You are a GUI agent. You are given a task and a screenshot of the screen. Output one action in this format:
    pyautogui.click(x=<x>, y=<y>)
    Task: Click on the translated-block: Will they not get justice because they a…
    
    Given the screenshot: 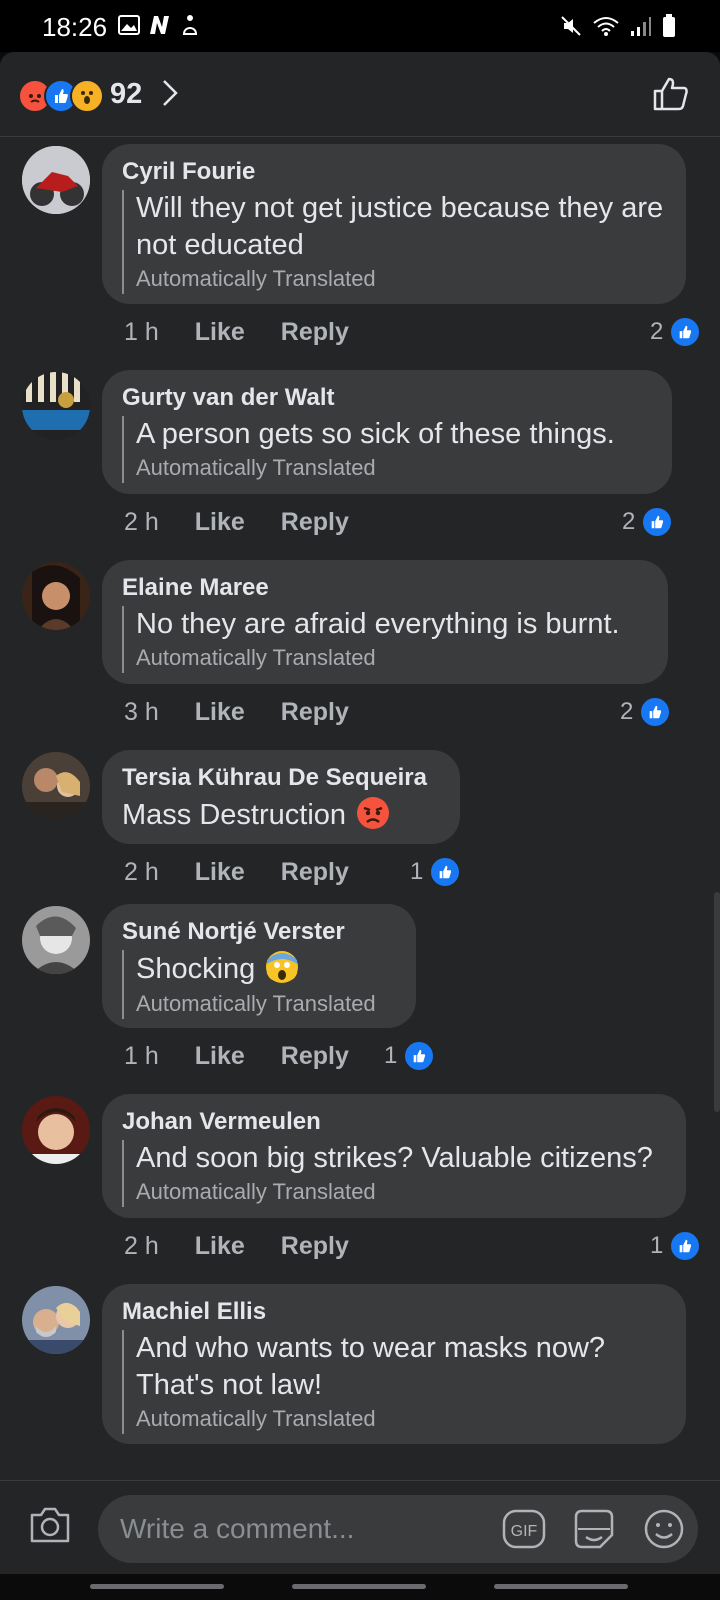 What is the action you would take?
    pyautogui.click(x=393, y=242)
    